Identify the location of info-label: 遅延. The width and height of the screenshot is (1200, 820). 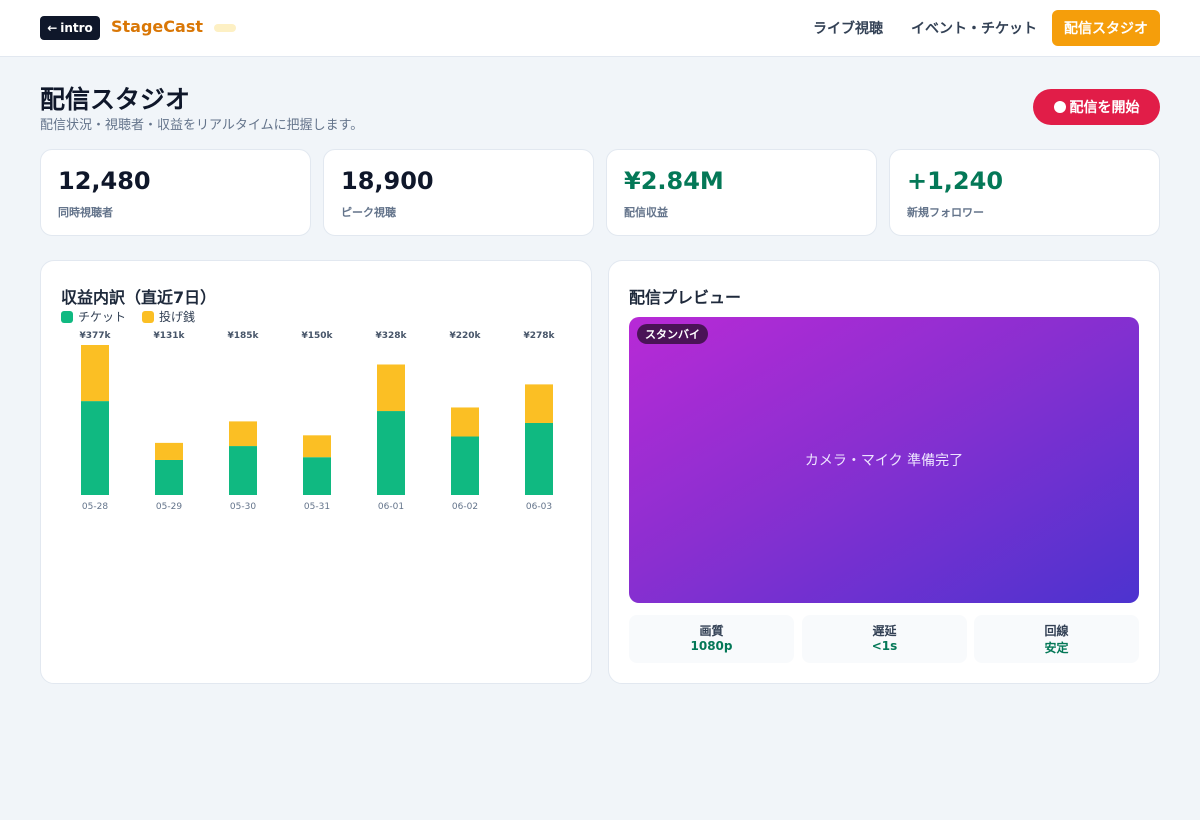
(884, 631).